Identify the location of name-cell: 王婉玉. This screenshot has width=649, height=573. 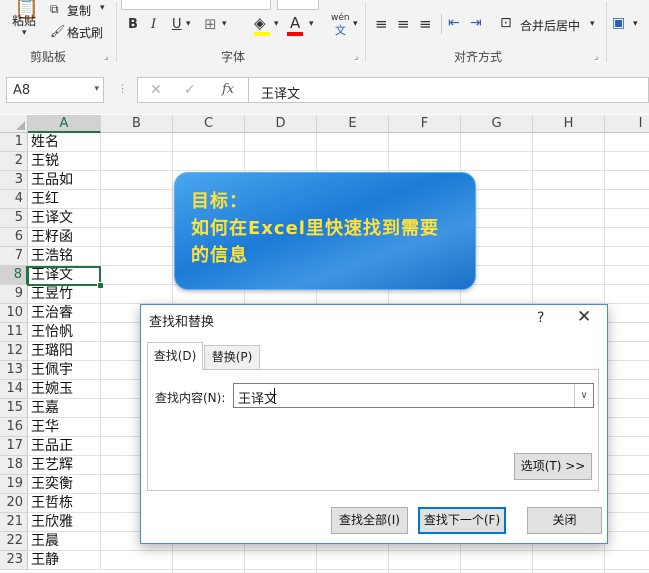
(64, 389).